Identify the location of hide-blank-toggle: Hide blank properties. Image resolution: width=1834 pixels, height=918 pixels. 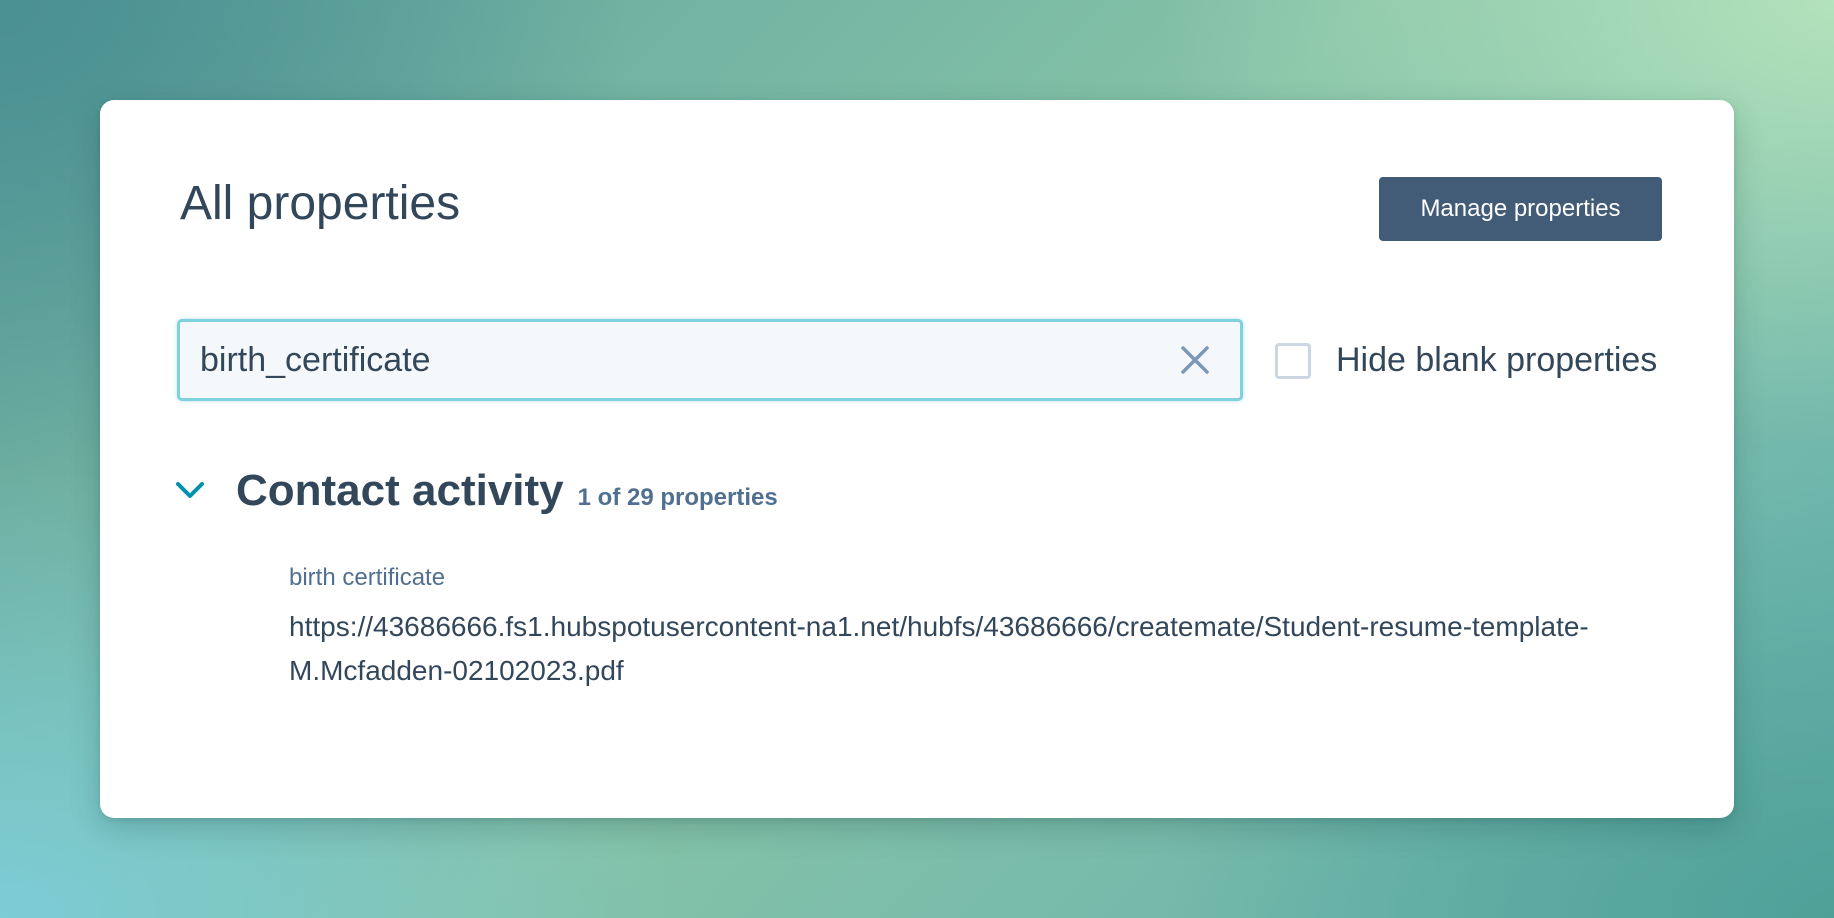
(1466, 360).